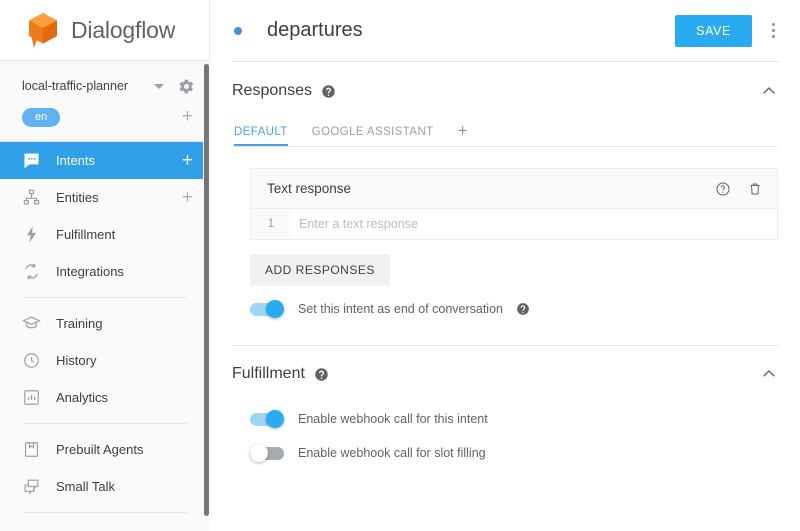  What do you see at coordinates (31, 271) in the screenshot?
I see `sync-arrows-icon` at bounding box center [31, 271].